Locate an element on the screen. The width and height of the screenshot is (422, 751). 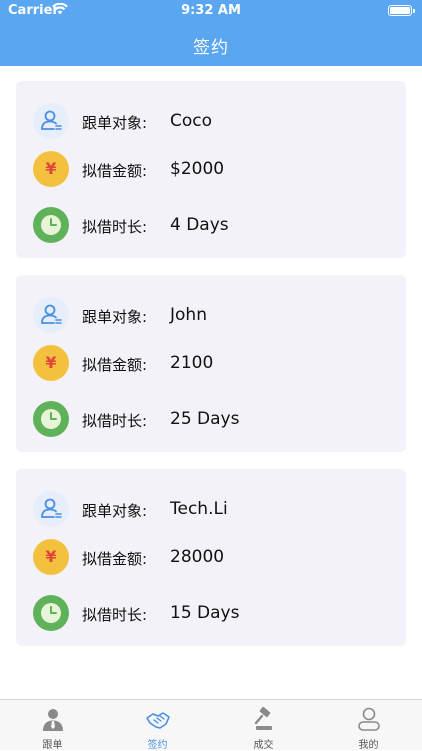
target-row: 跟单对象: Coco is located at coordinates (211, 123).